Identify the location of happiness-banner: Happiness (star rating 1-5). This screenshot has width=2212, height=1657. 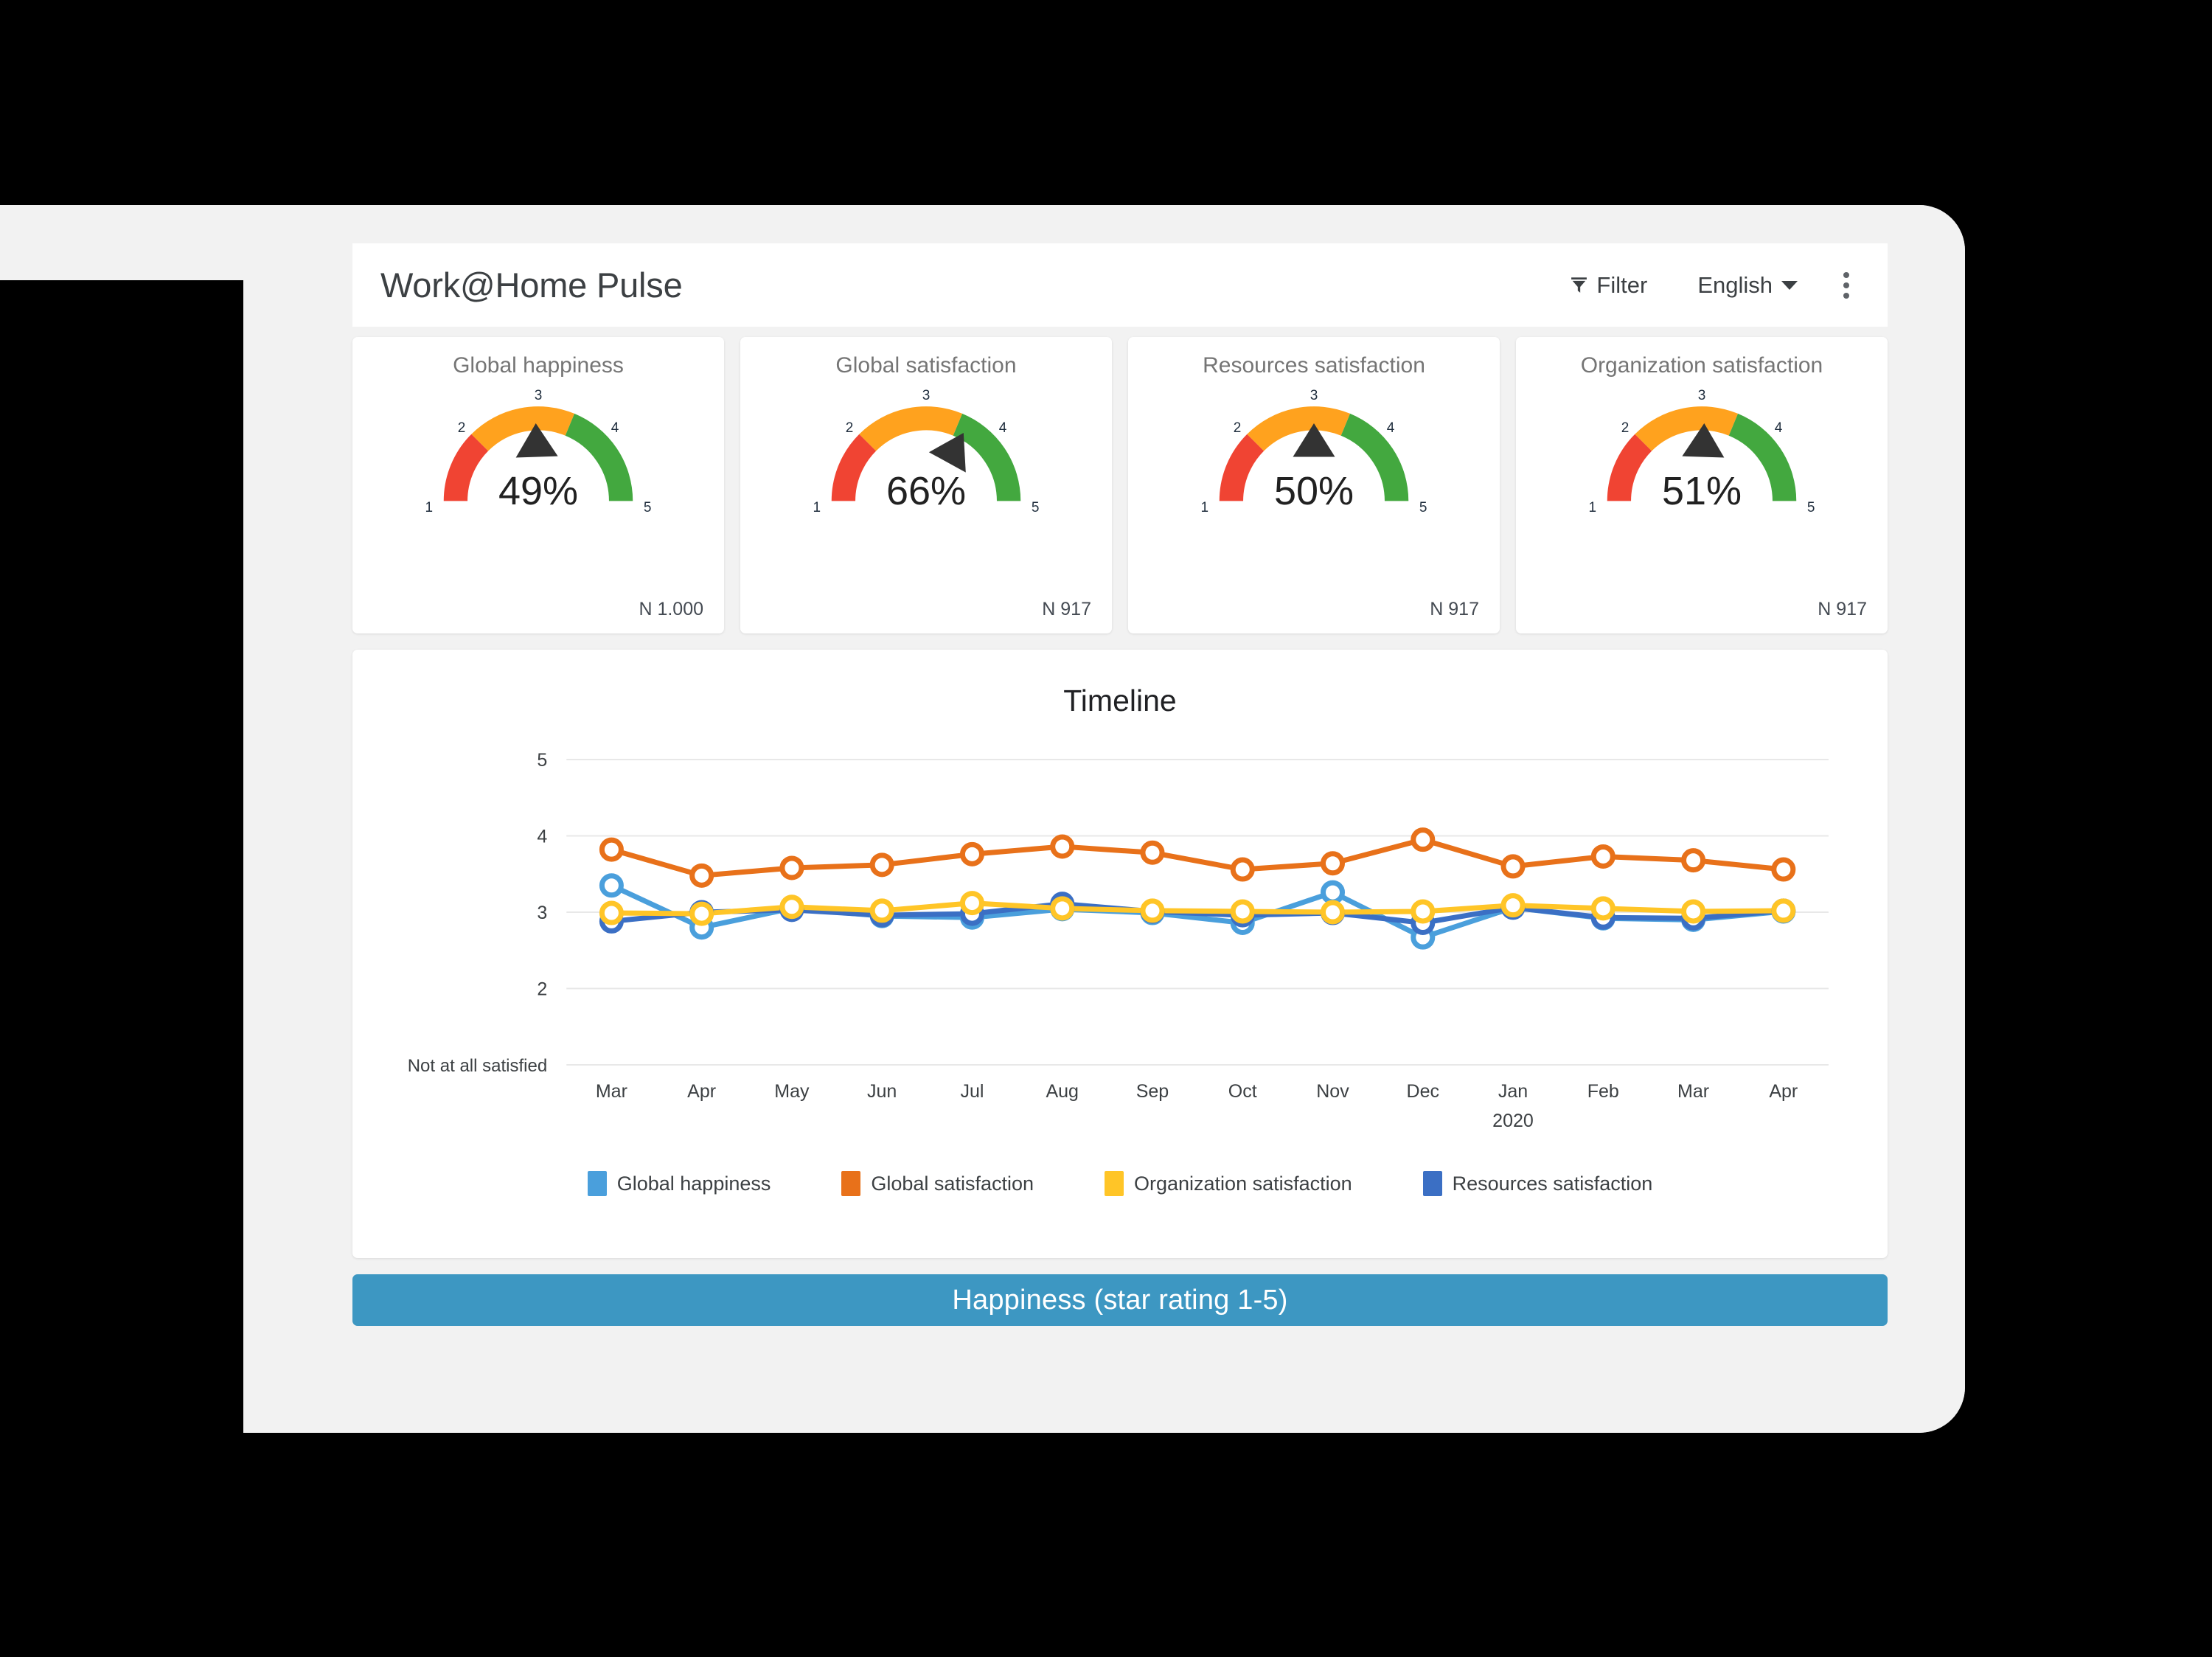
(1120, 1300).